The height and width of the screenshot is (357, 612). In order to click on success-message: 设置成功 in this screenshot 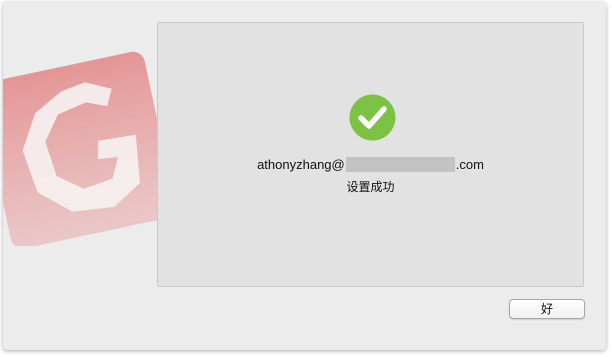, I will do `click(370, 187)`.